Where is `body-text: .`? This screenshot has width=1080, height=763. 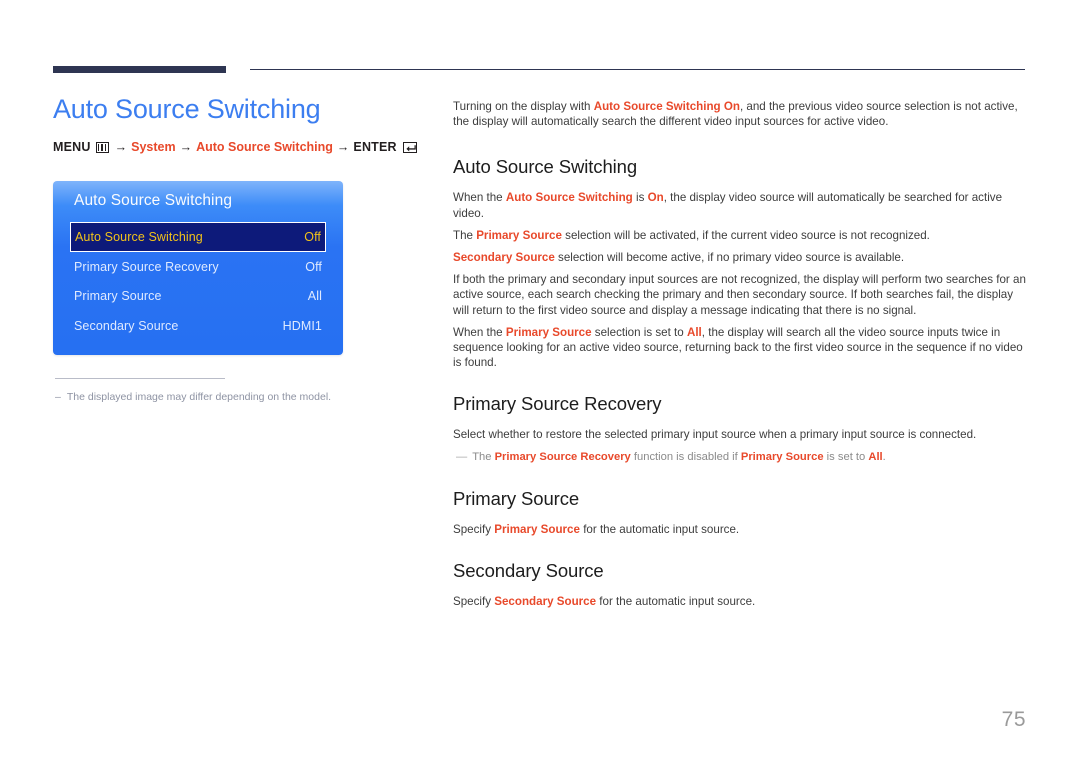 body-text: . is located at coordinates (884, 456).